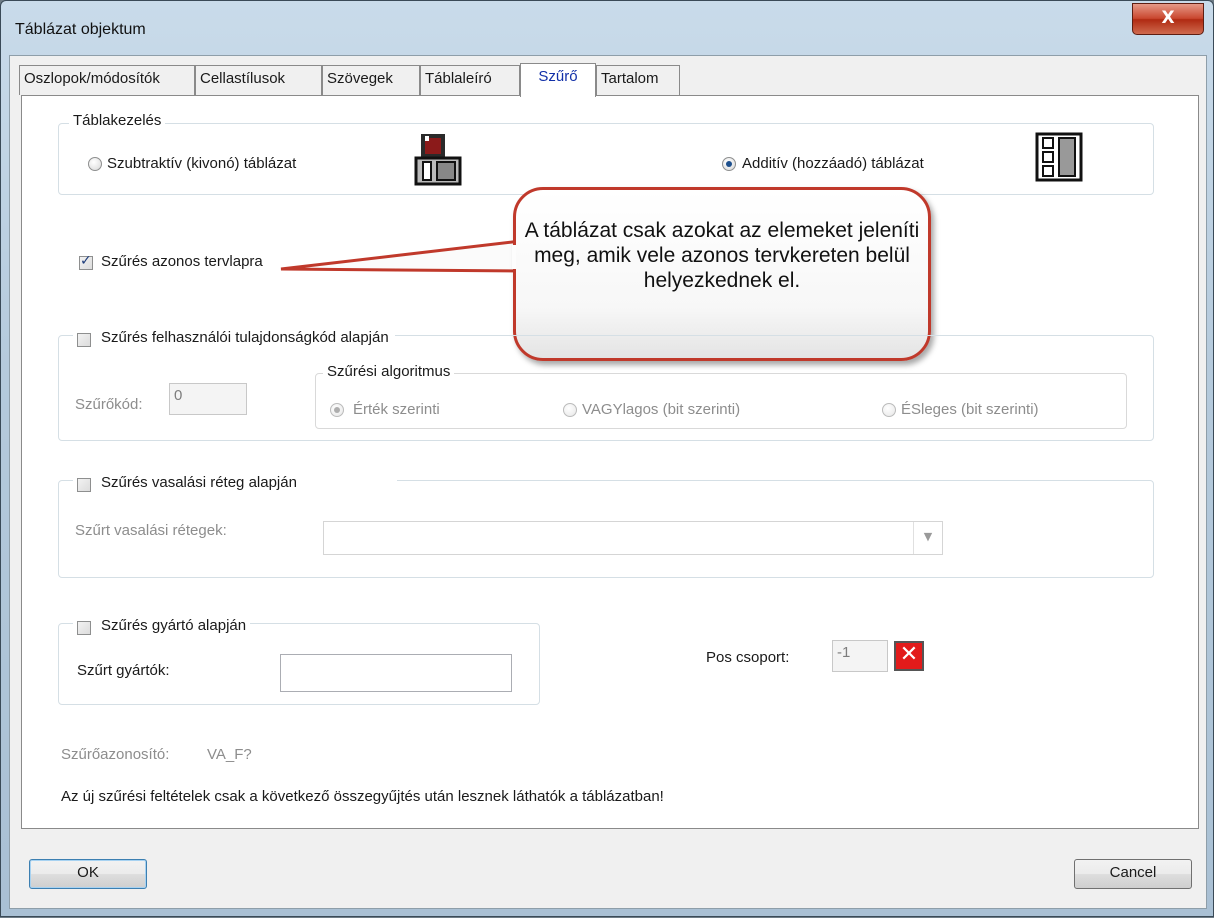 Image resolution: width=1214 pixels, height=918 pixels. Describe the element at coordinates (84, 628) in the screenshot. I see `filter-manufacturer-checkbox` at that location.